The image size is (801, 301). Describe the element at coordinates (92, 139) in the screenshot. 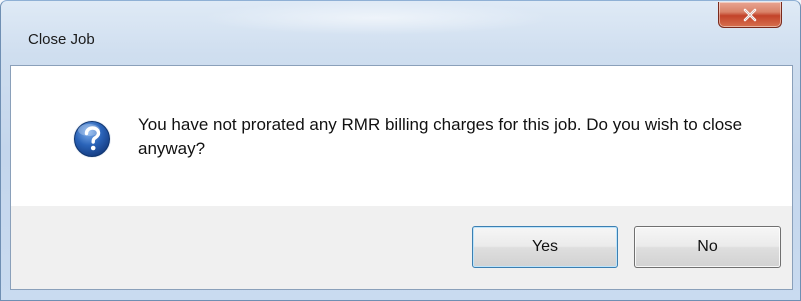

I see `question-icon` at that location.